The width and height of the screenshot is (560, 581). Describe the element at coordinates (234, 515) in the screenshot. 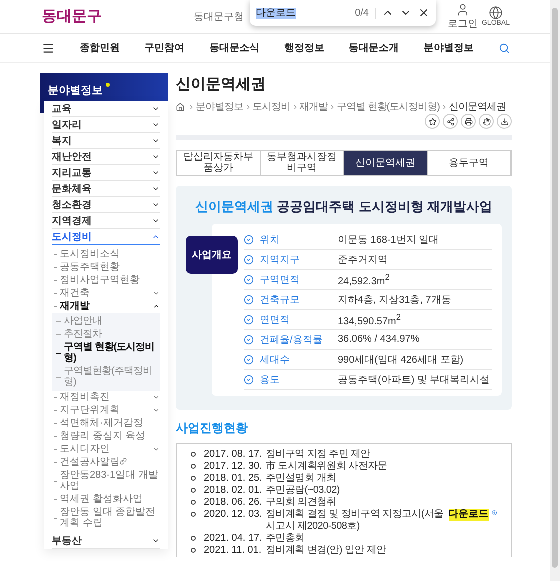

I see `timeline-date: 2020. 12. 03.` at that location.